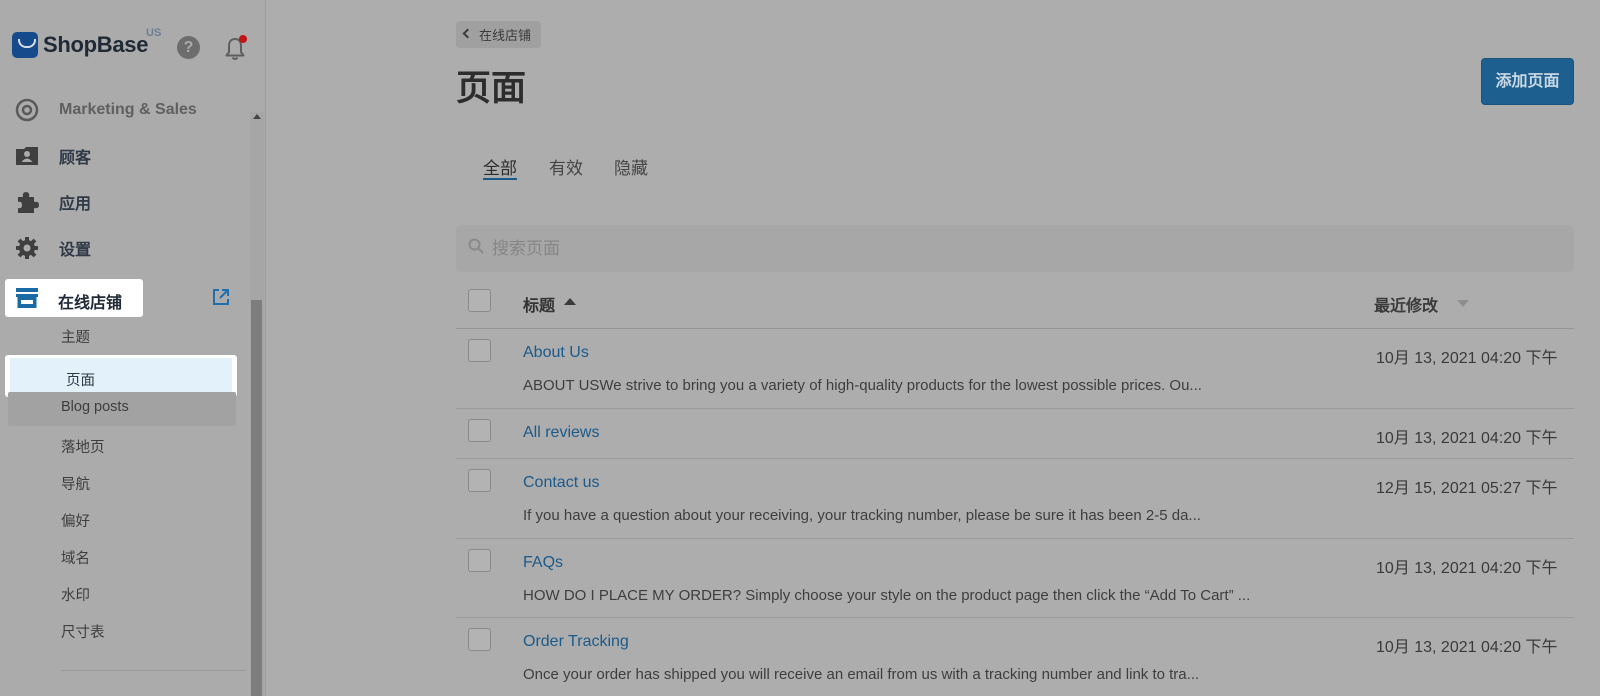 This screenshot has height=696, width=1600. What do you see at coordinates (75, 336) in the screenshot?
I see `sidebar-subitem-themes: 主题` at bounding box center [75, 336].